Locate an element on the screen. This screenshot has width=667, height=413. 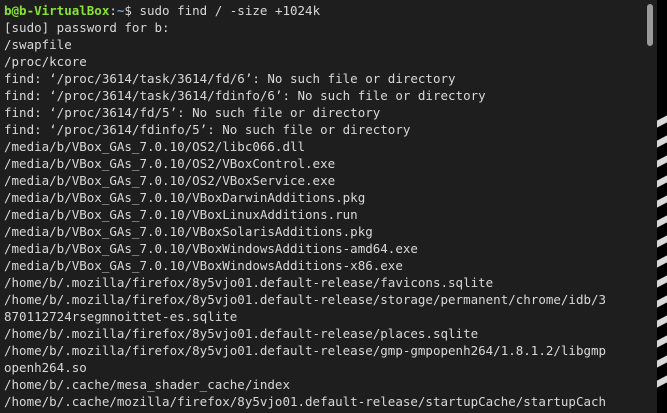
scrollbar-thumb is located at coordinates (650, 25).